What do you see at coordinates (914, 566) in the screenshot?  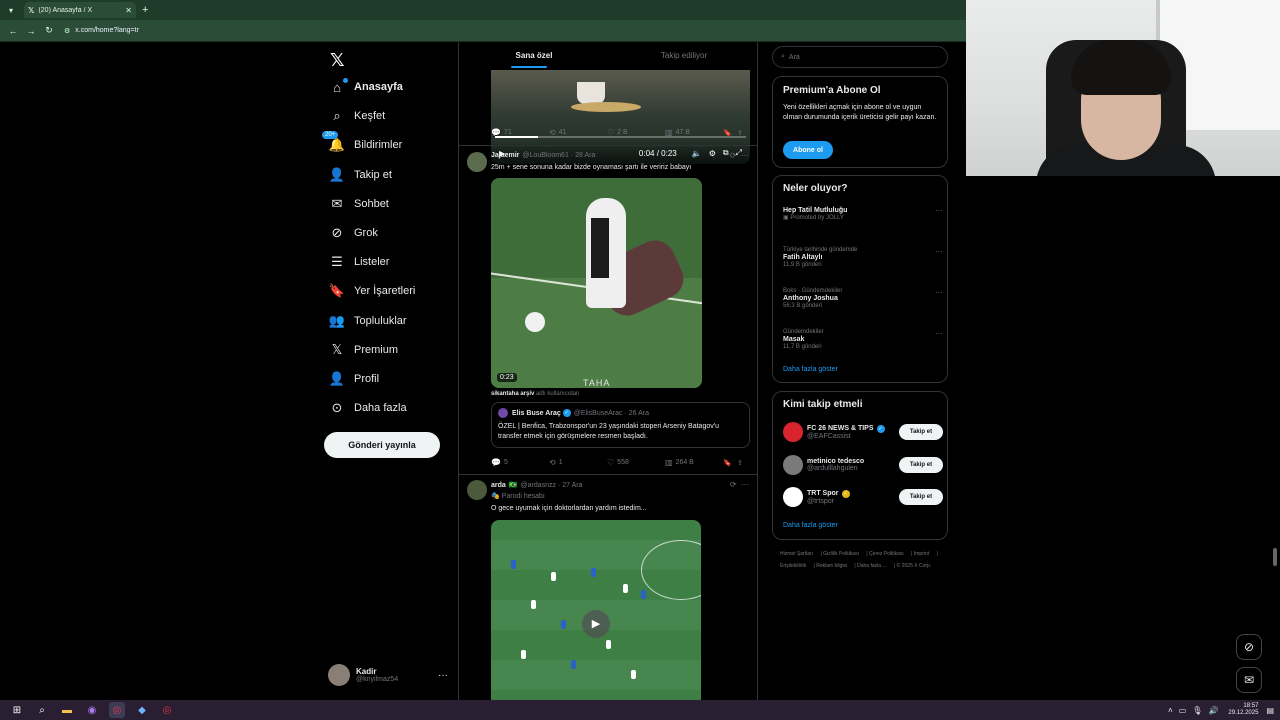 I see `footer-link: © 2025 X Corp.` at bounding box center [914, 566].